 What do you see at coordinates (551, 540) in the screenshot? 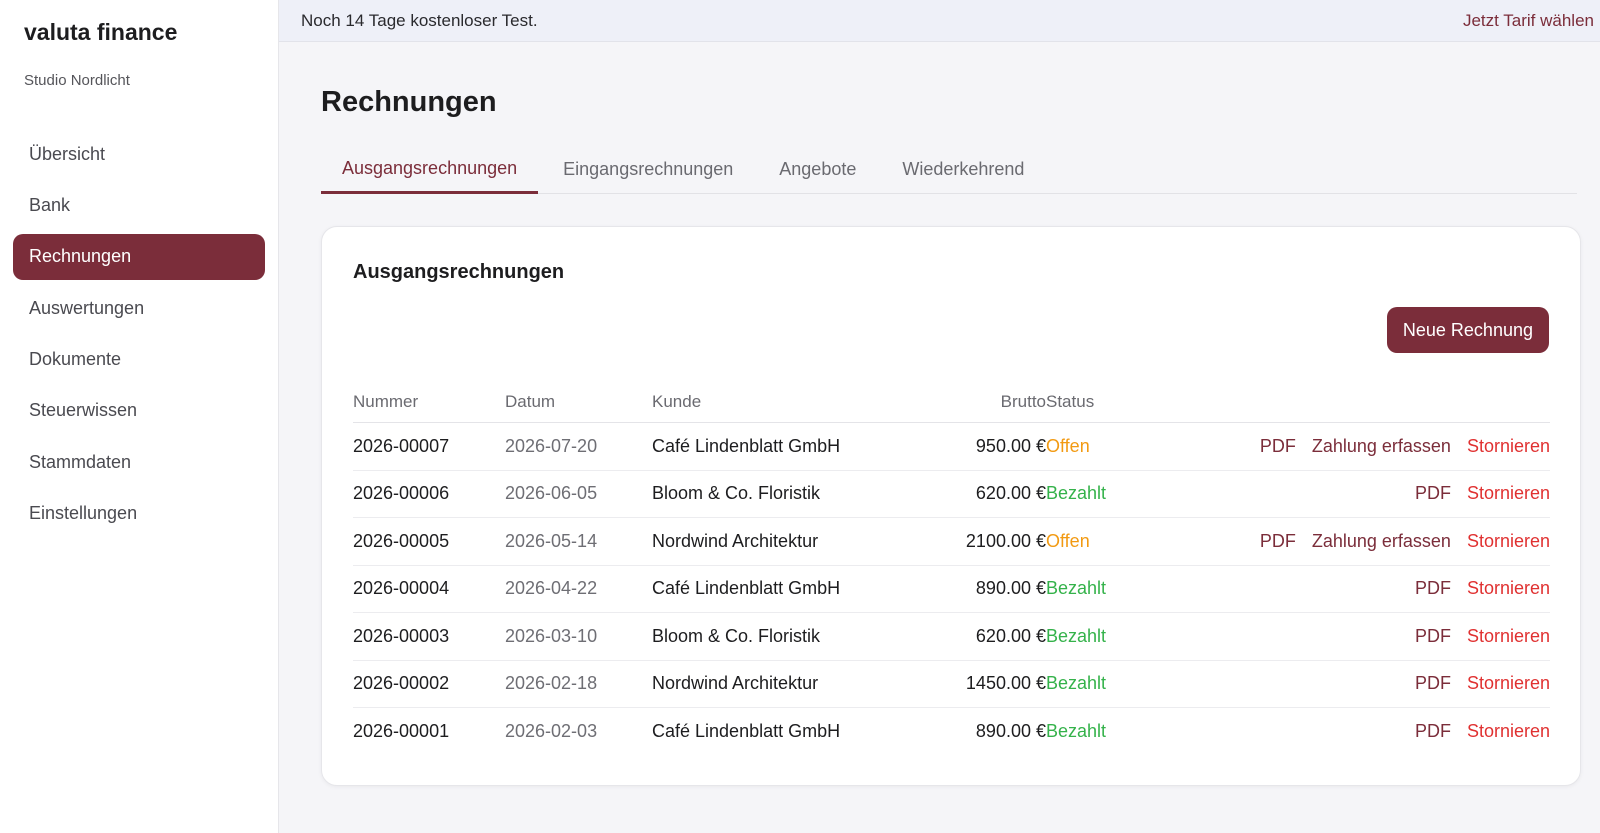
I see `invoice-date: 2026-05-14` at bounding box center [551, 540].